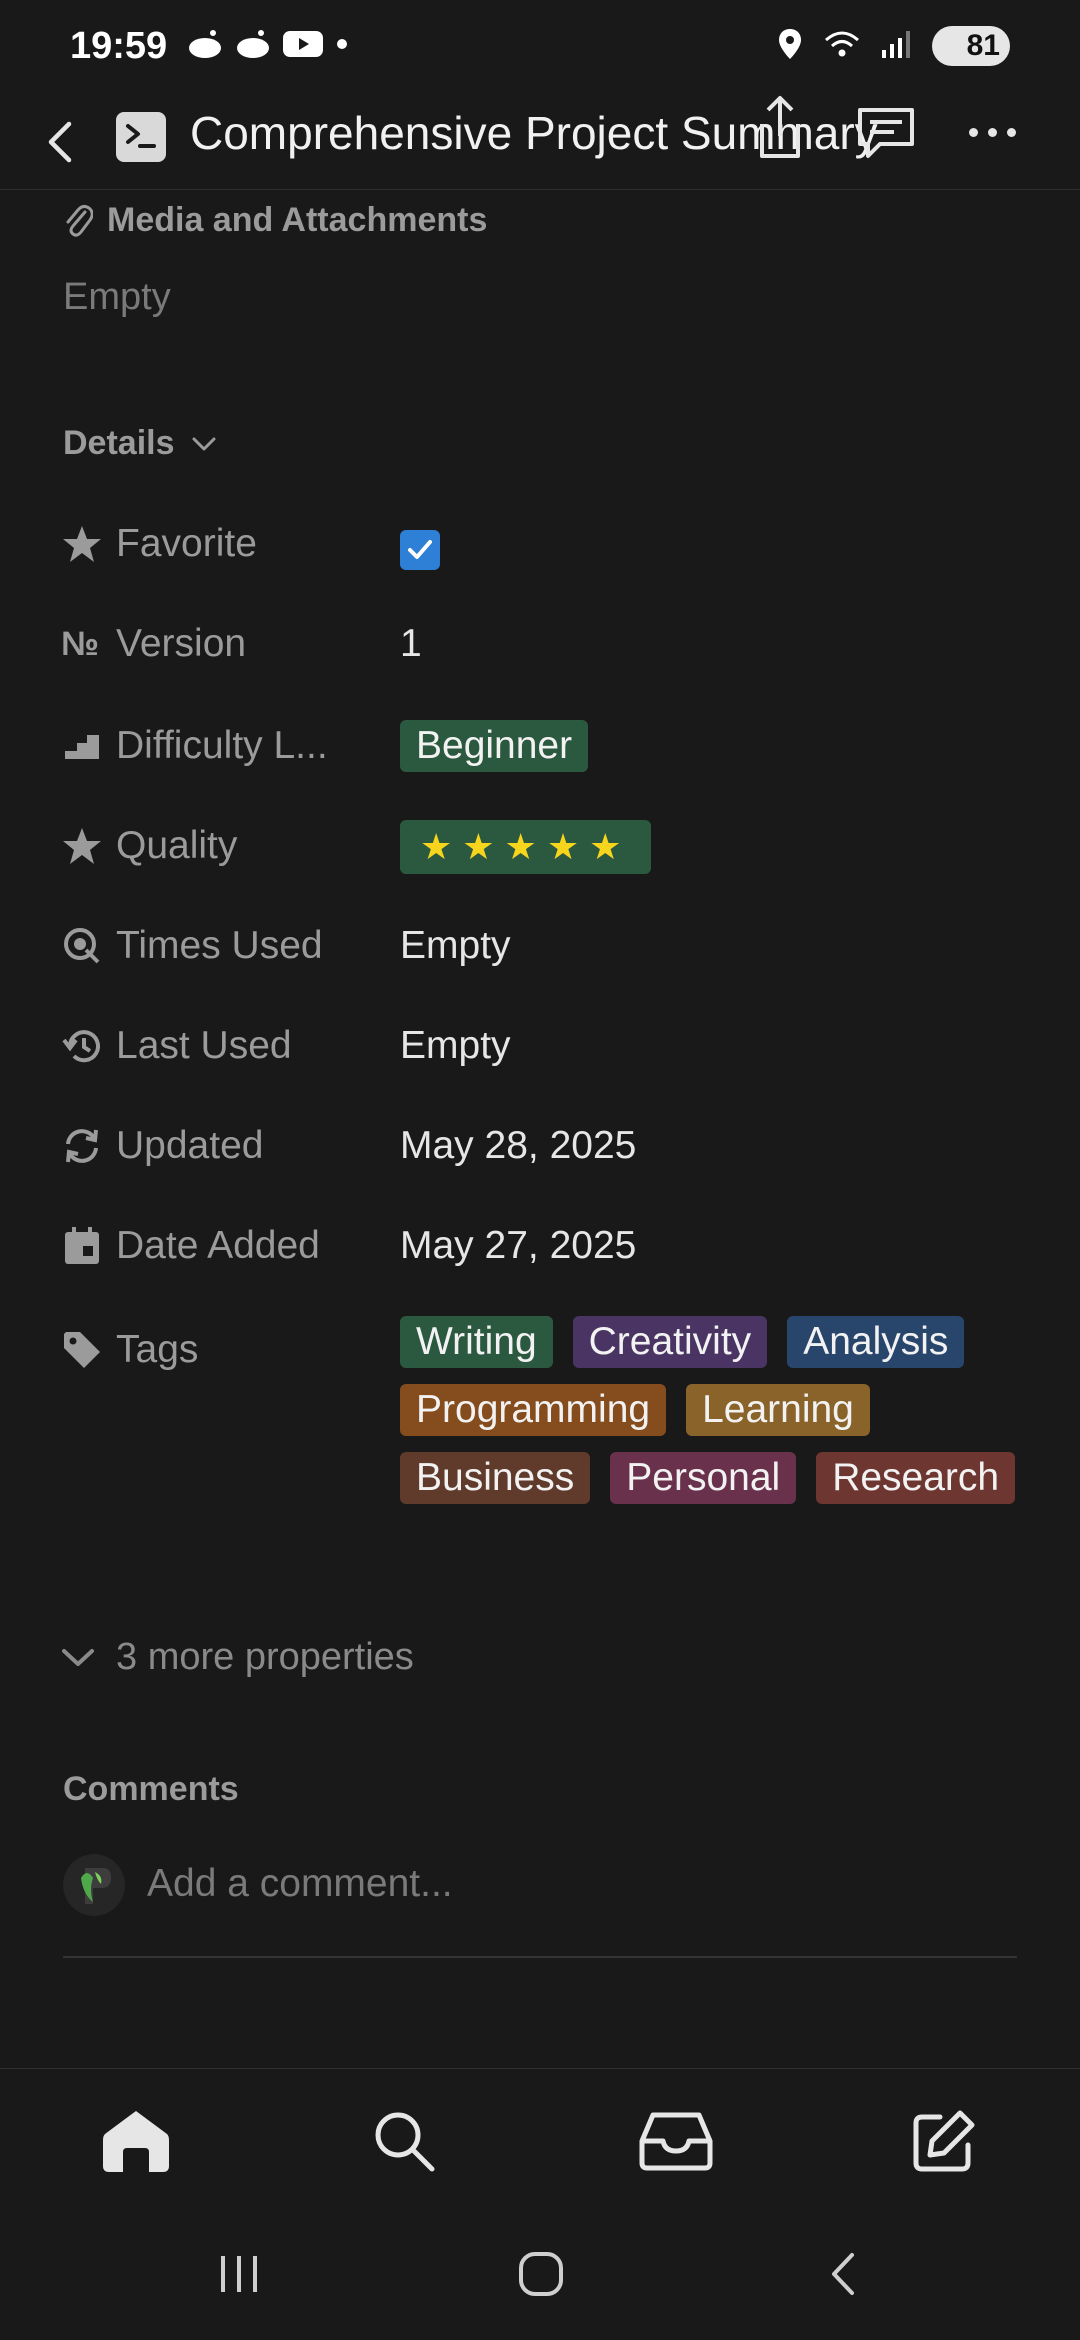  Describe the element at coordinates (540, 1047) in the screenshot. I see `property-last-used: Last Used Empty` at that location.